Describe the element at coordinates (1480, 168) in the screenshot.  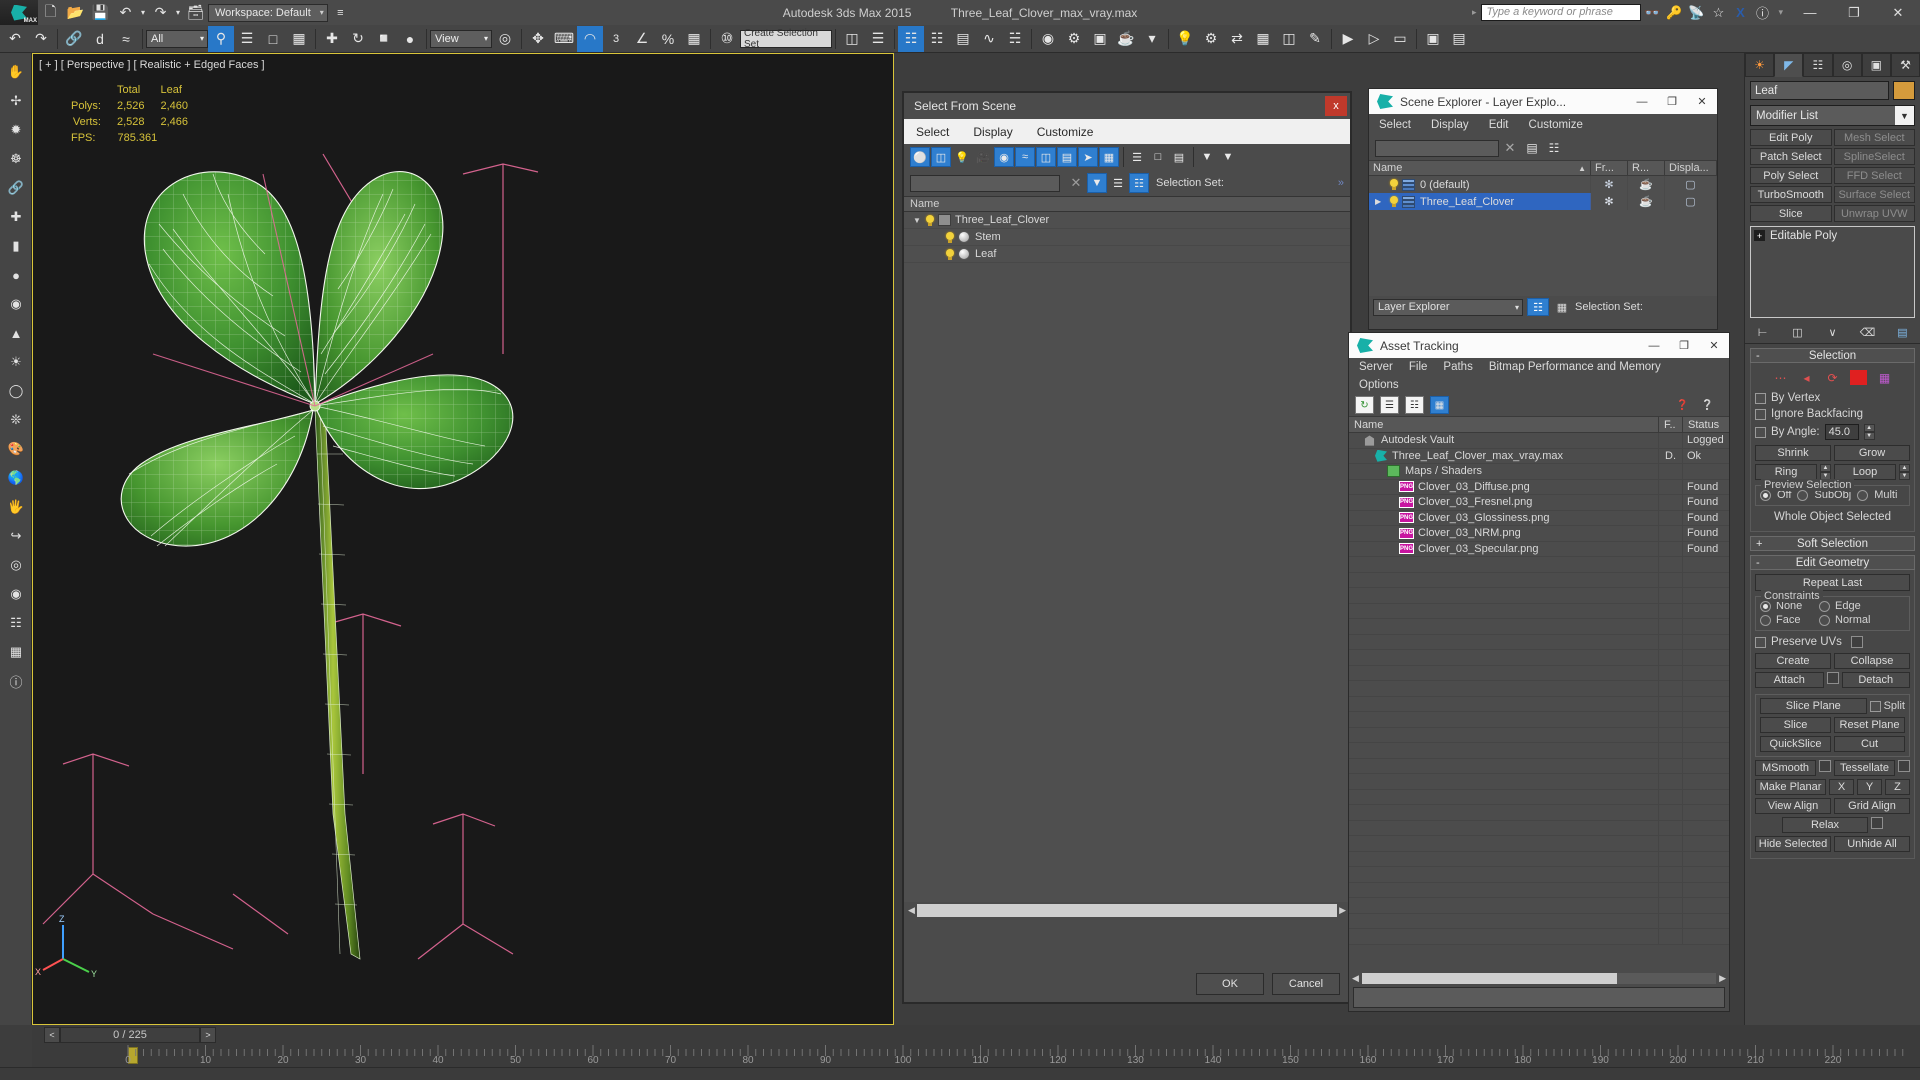
I see `column-name: Name ▲` at that location.